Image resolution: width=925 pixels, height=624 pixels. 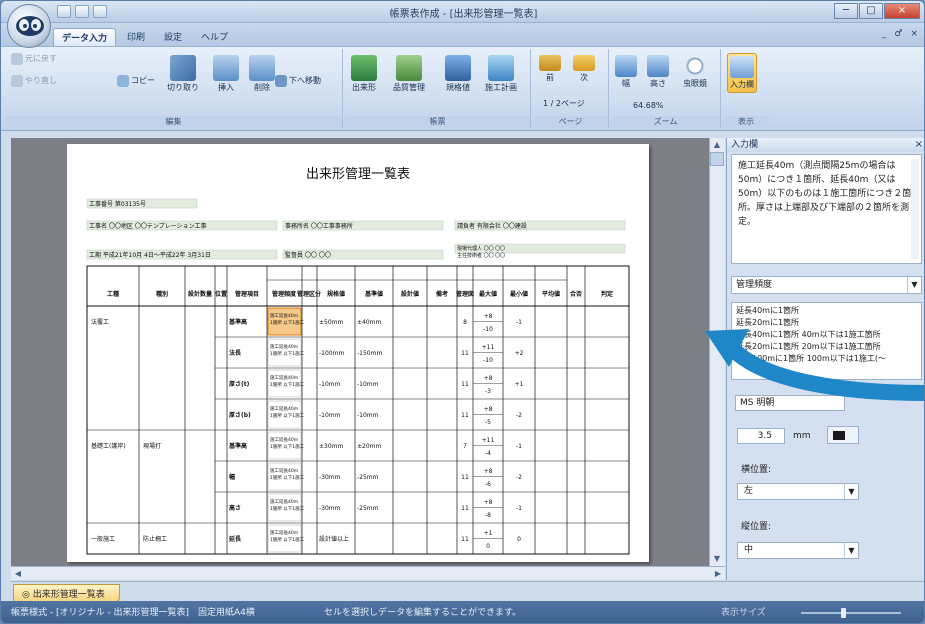 I want to click on delete-button: 削除, so click(x=262, y=74).